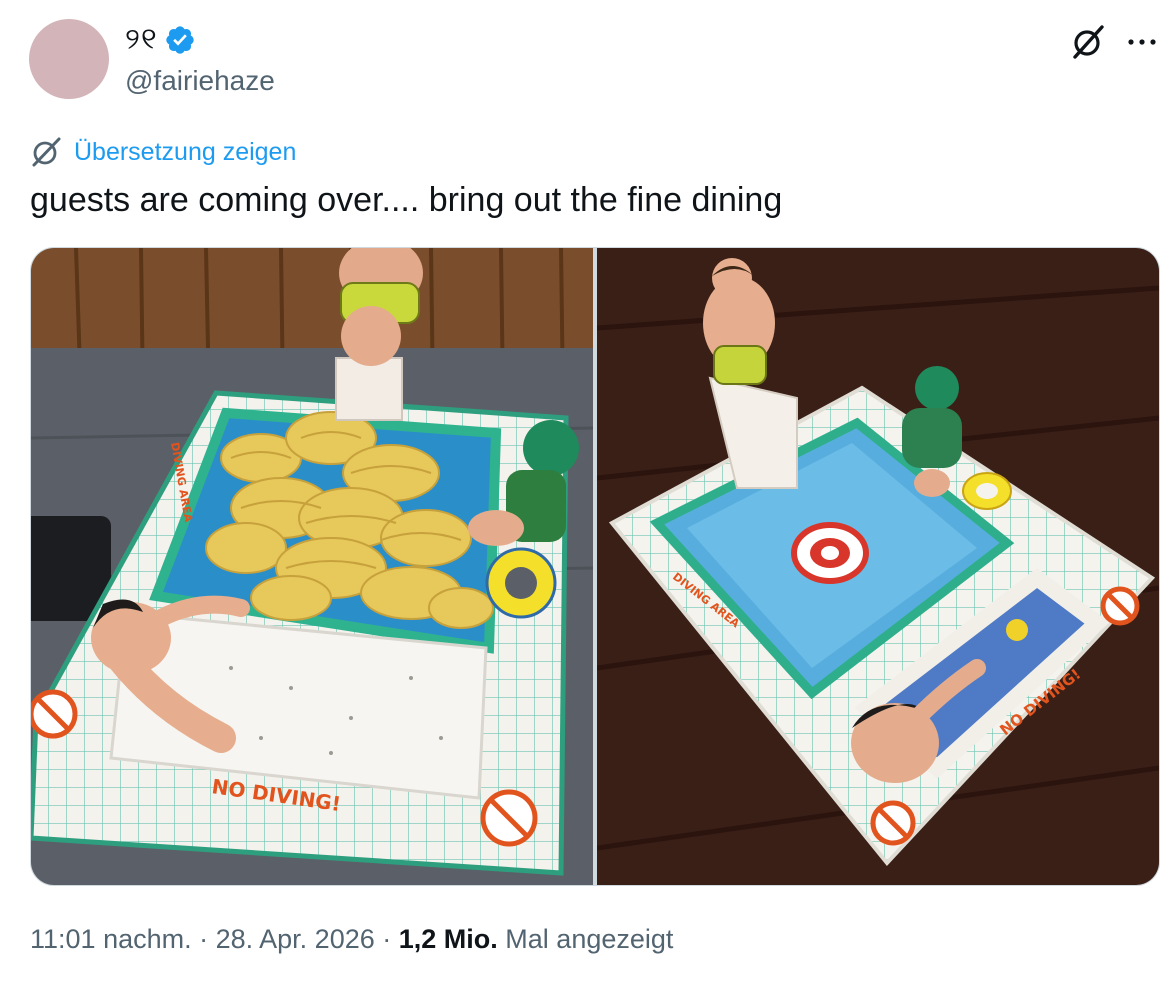 This screenshot has height=983, width=1176. Describe the element at coordinates (69, 59) in the screenshot. I see `author-avatar` at that location.